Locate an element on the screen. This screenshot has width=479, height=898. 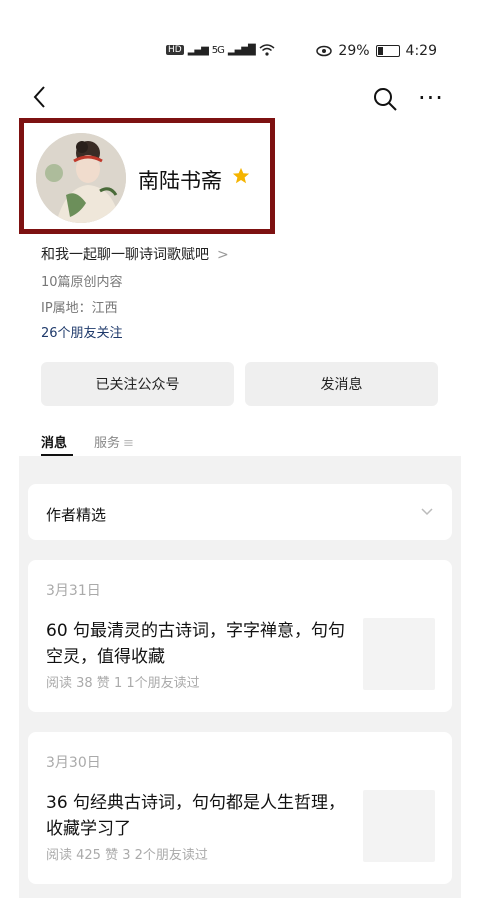
clock: 4:29 is located at coordinates (421, 51).